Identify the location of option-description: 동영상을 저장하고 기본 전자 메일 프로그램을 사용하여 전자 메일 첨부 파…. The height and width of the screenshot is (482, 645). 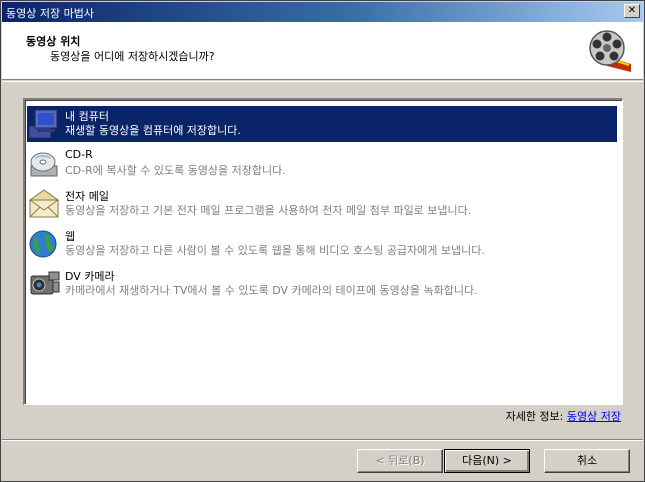
(268, 210).